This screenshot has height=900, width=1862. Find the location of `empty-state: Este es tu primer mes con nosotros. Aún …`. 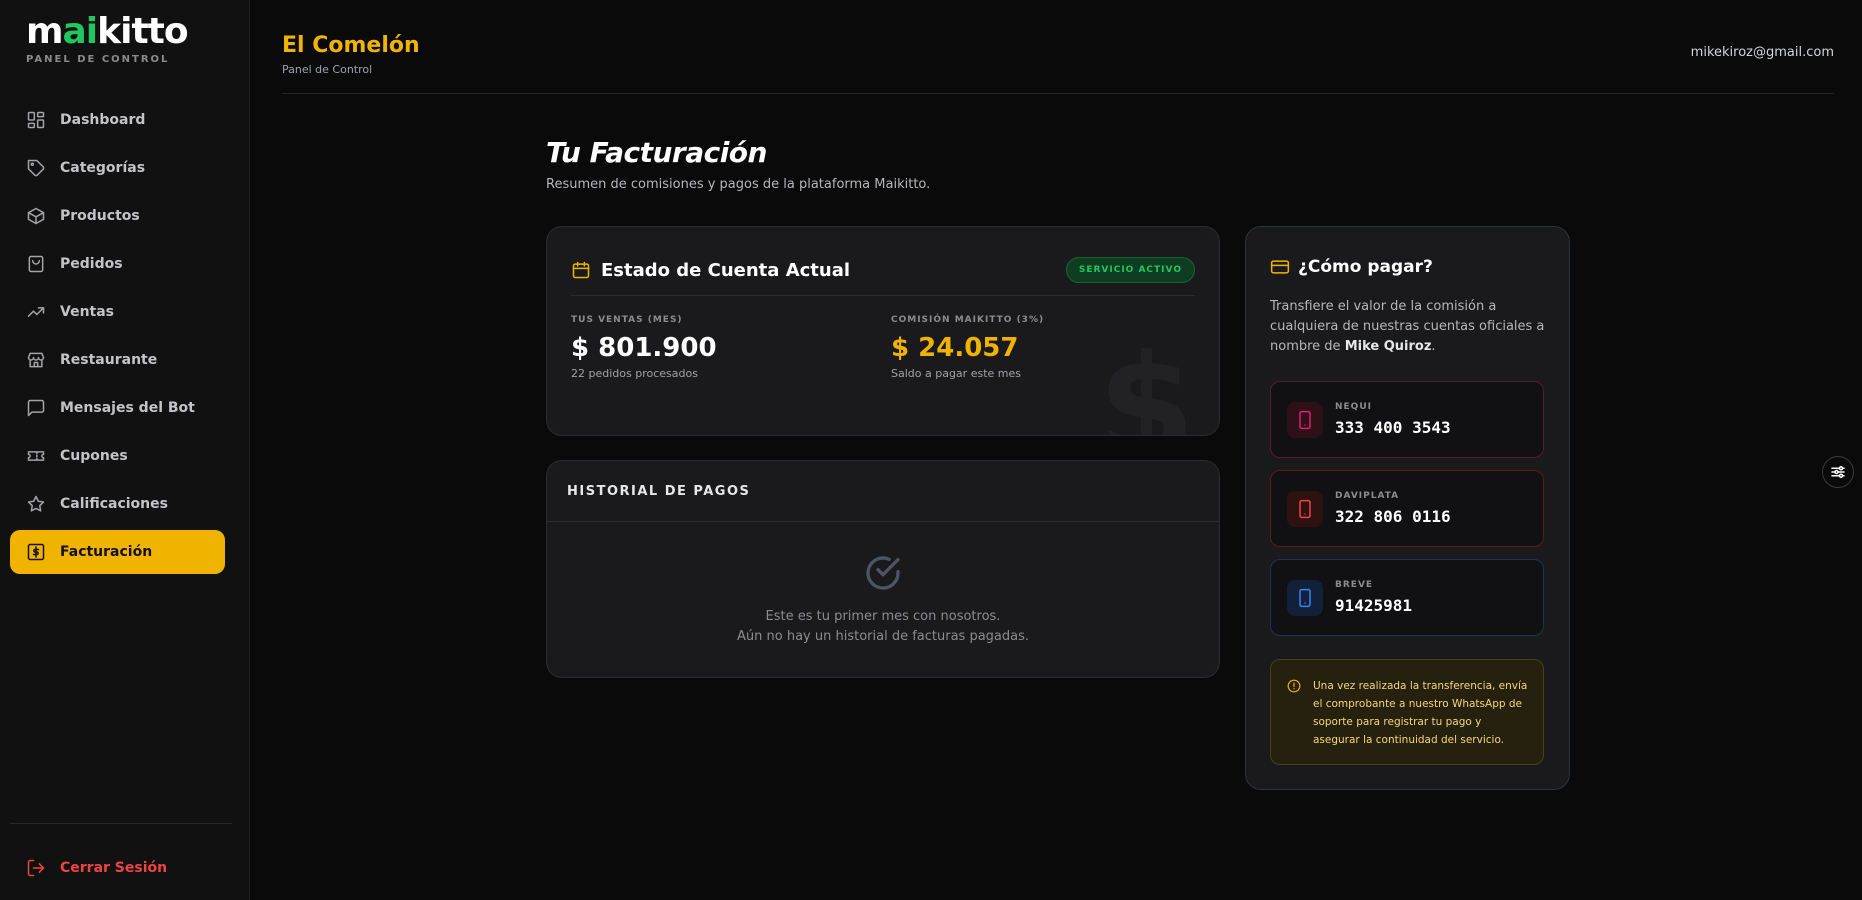

empty-state: Este es tu primer mes con nosotros. Aún … is located at coordinates (883, 600).